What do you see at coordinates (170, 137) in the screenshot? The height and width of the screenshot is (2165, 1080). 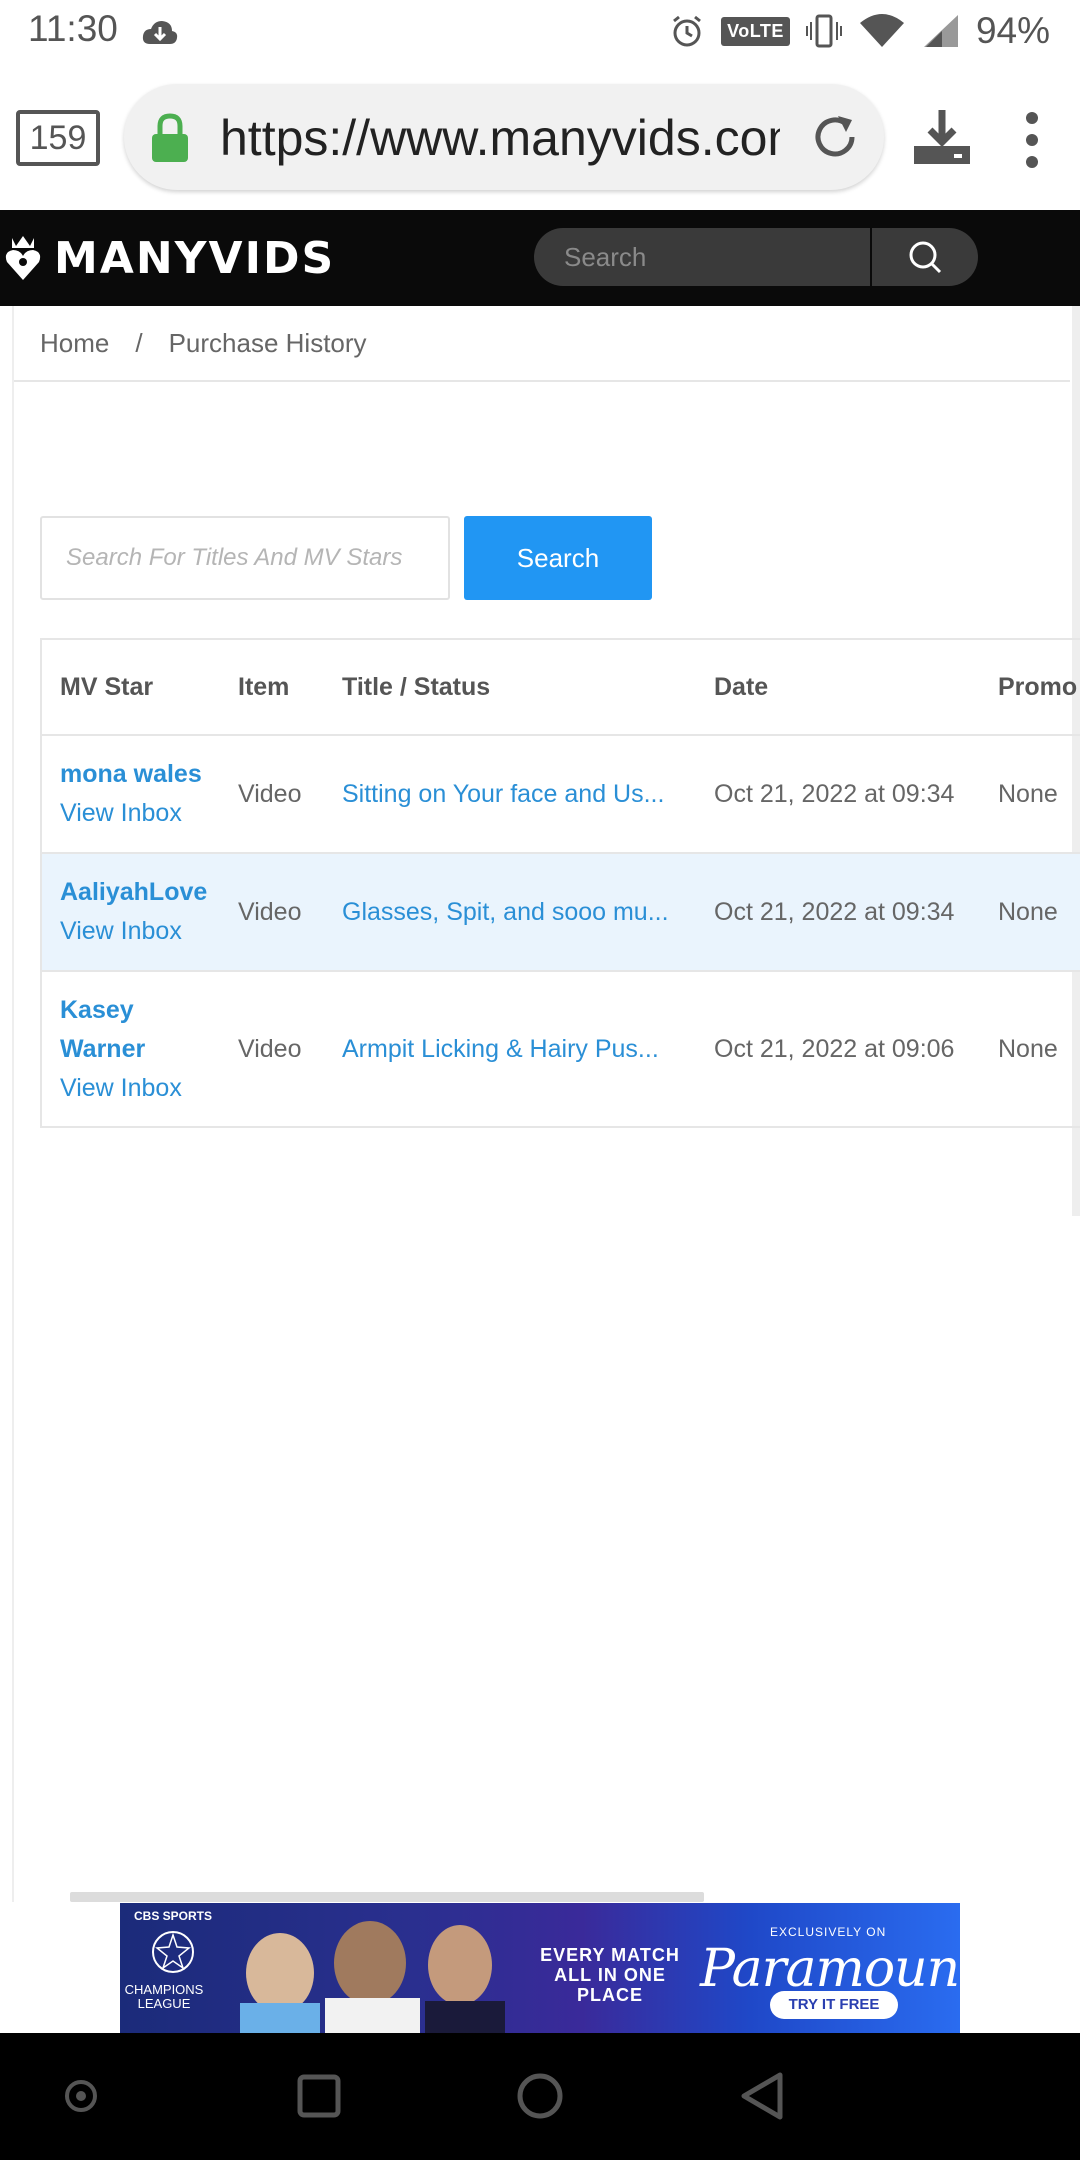 I see `lock-icon` at bounding box center [170, 137].